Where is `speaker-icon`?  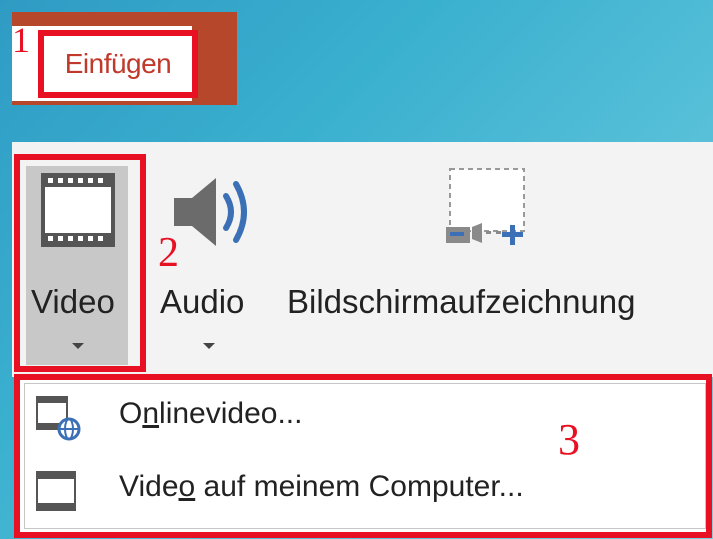 speaker-icon is located at coordinates (215, 212).